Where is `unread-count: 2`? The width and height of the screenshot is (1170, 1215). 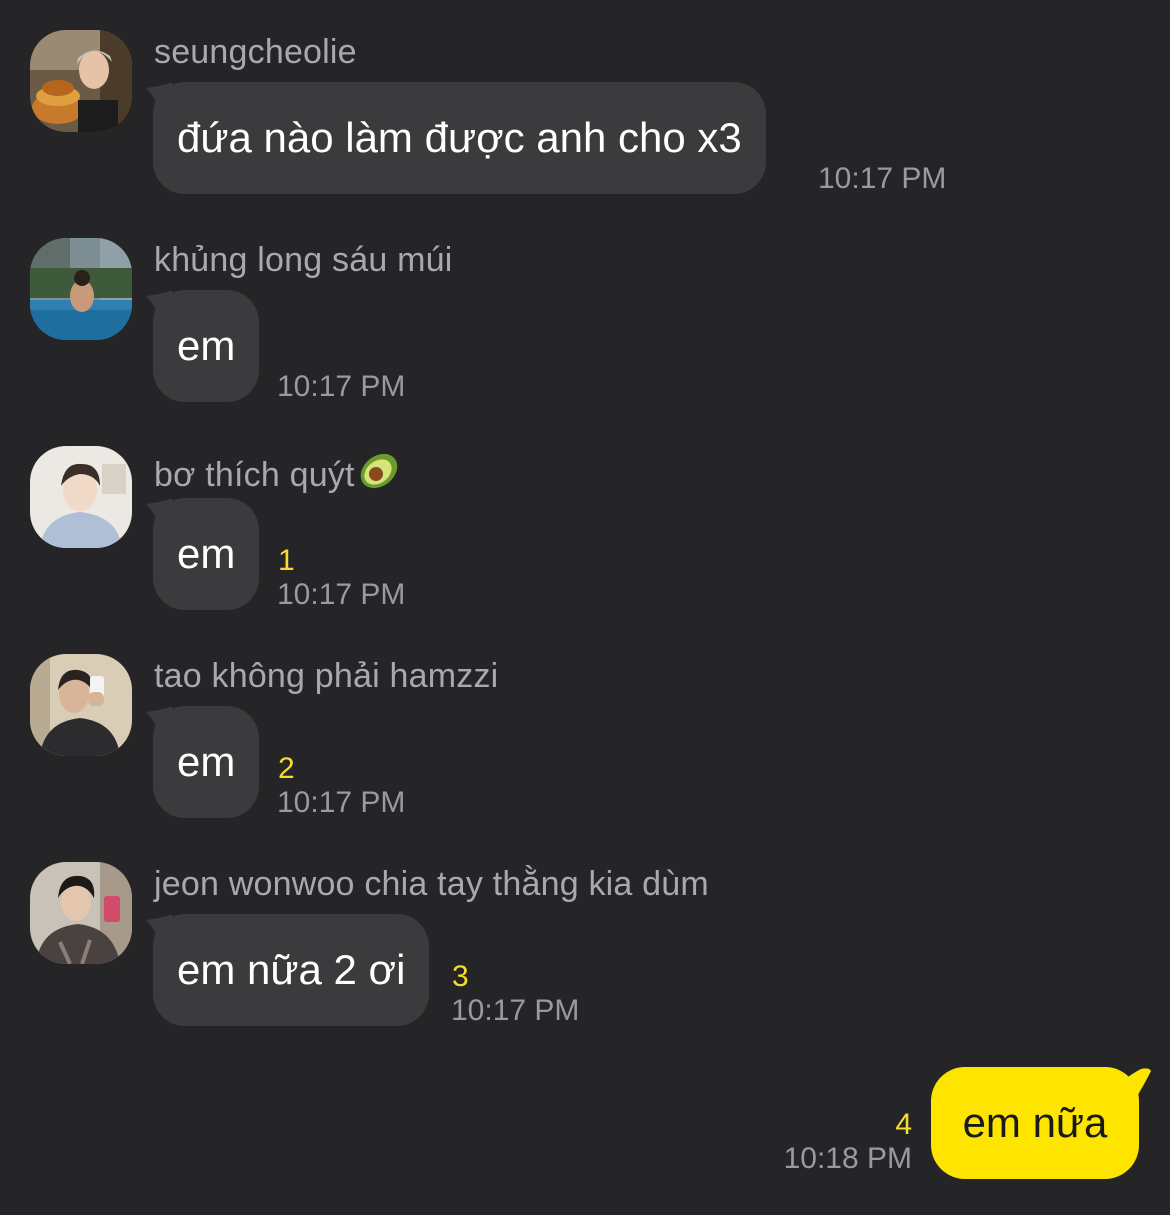 unread-count: 2 is located at coordinates (286, 768).